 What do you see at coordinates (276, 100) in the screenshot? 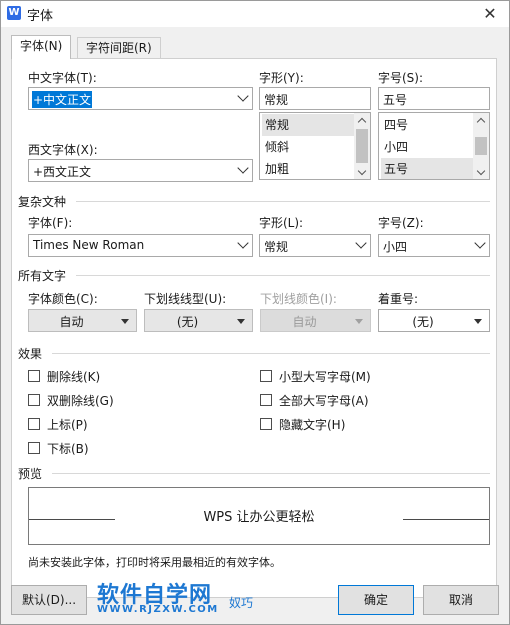
I see `style-value: 常规` at bounding box center [276, 100].